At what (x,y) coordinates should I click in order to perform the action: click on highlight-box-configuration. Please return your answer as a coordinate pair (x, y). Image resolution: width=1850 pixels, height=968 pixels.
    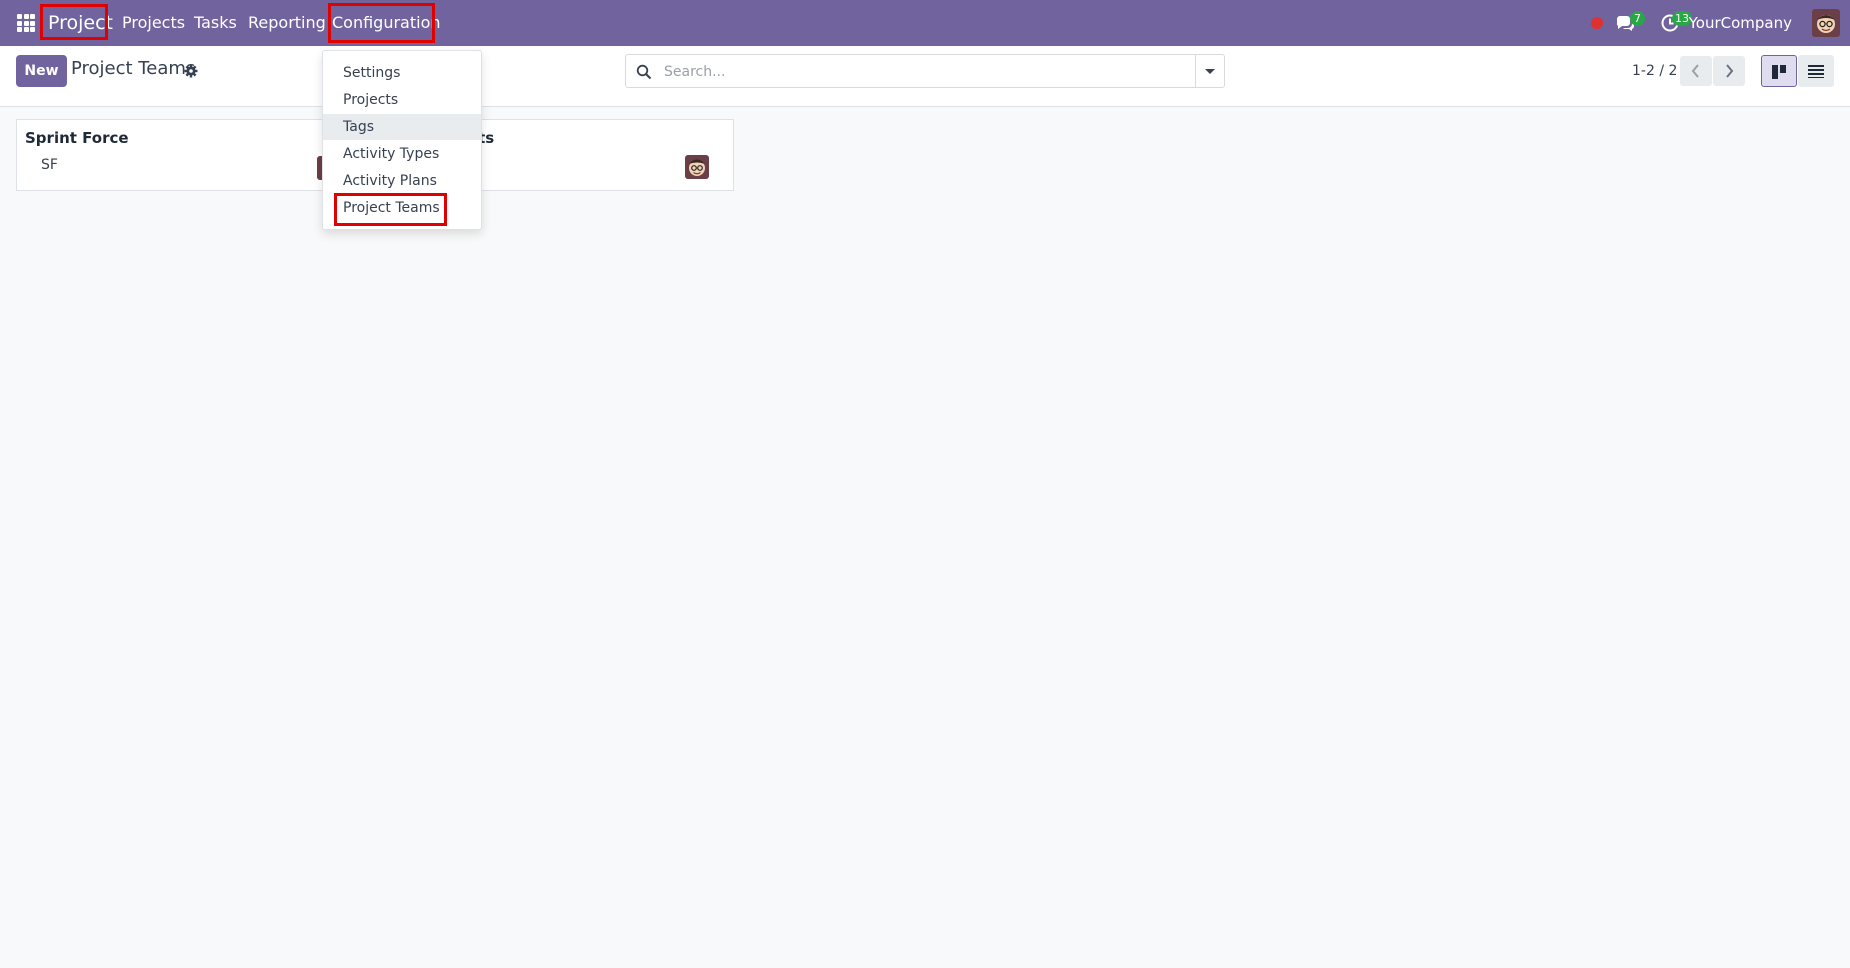
    Looking at the image, I should click on (381, 23).